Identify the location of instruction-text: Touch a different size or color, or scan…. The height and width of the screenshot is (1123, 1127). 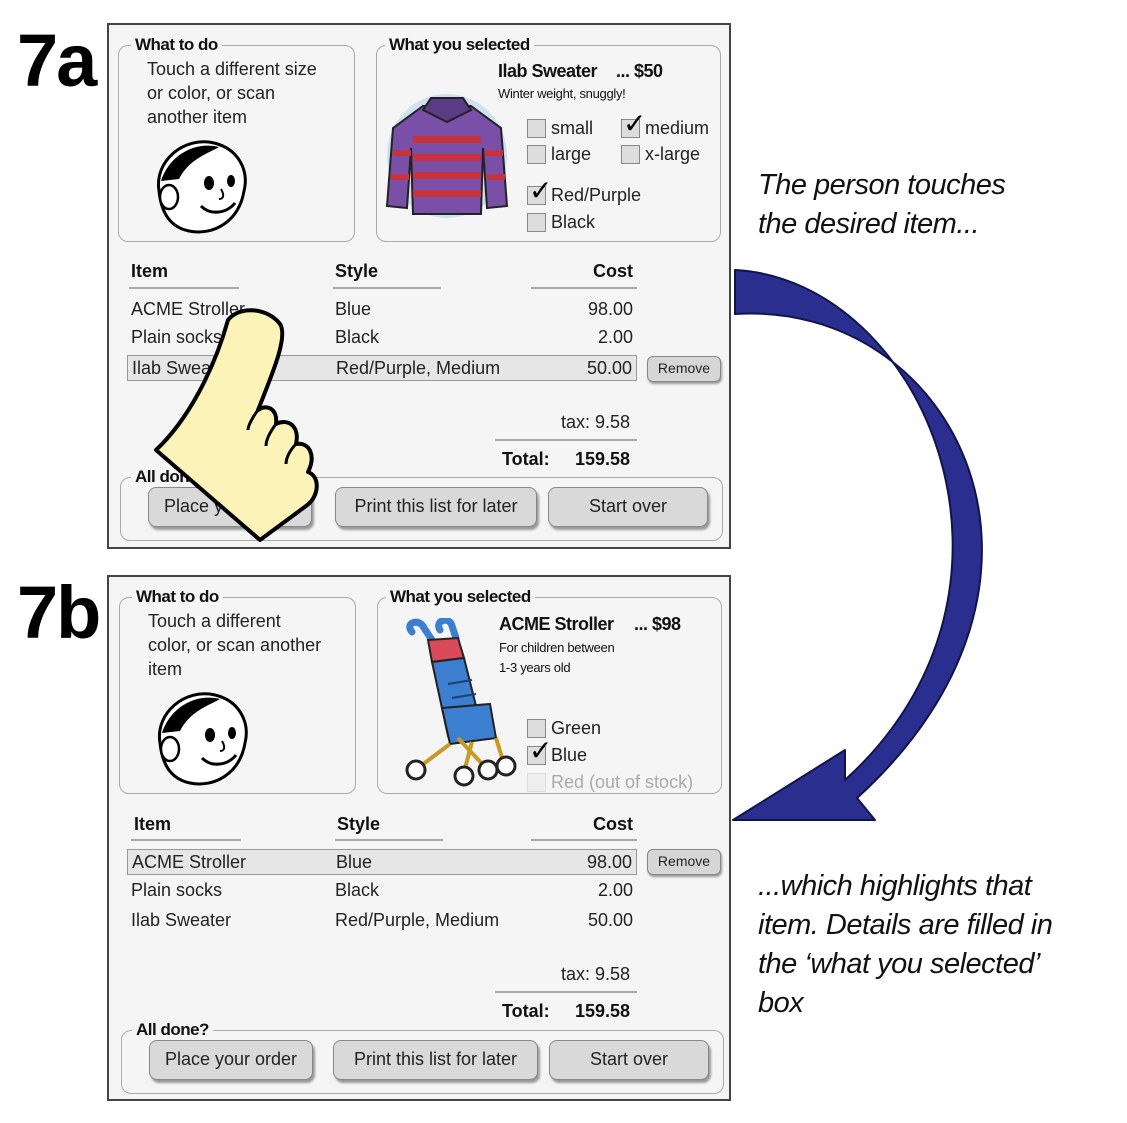
(232, 93).